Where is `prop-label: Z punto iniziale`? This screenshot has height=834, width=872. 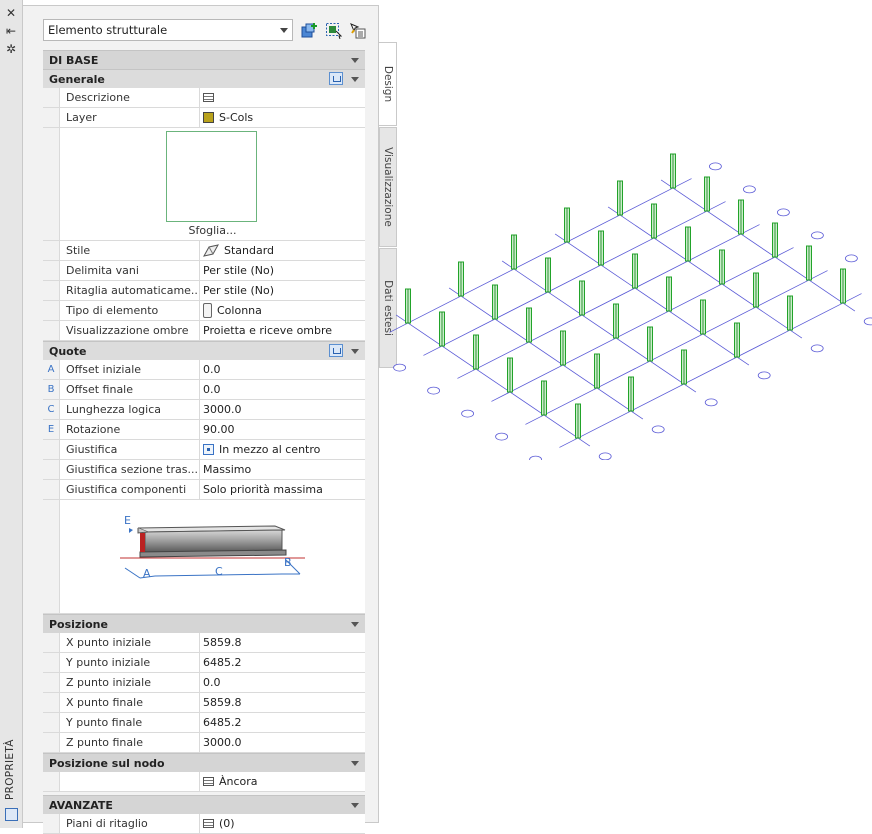 prop-label: Z punto iniziale is located at coordinates (130, 682).